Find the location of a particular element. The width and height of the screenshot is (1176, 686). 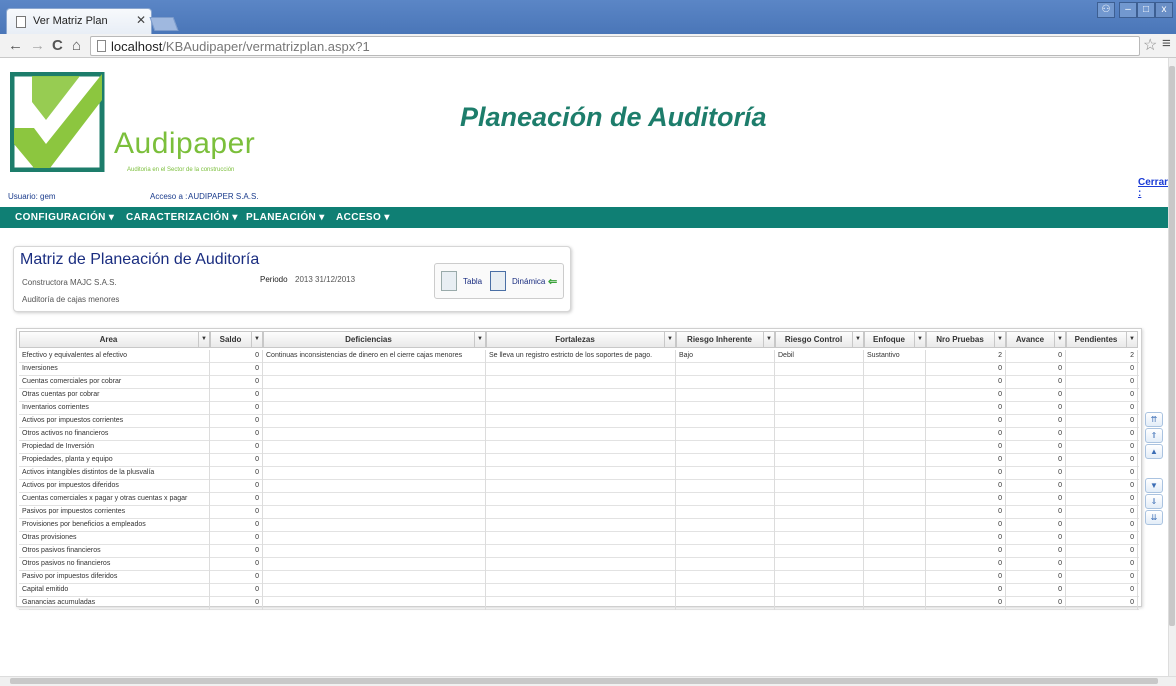

new-tab-button is located at coordinates (164, 24).